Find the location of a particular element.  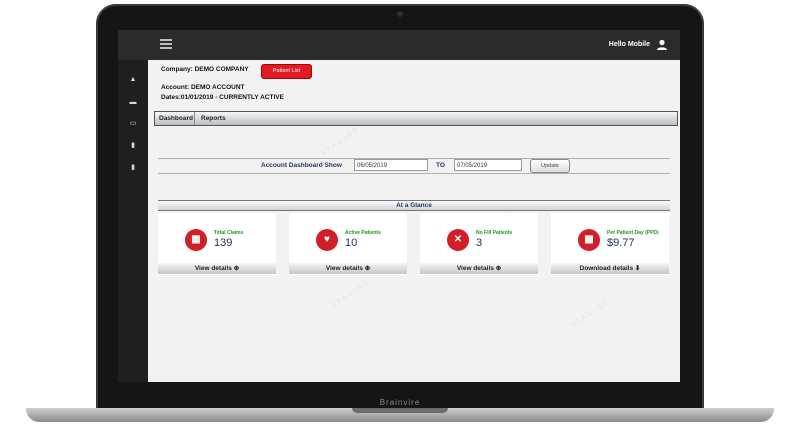

card-label: Total Claims is located at coordinates (229, 233).